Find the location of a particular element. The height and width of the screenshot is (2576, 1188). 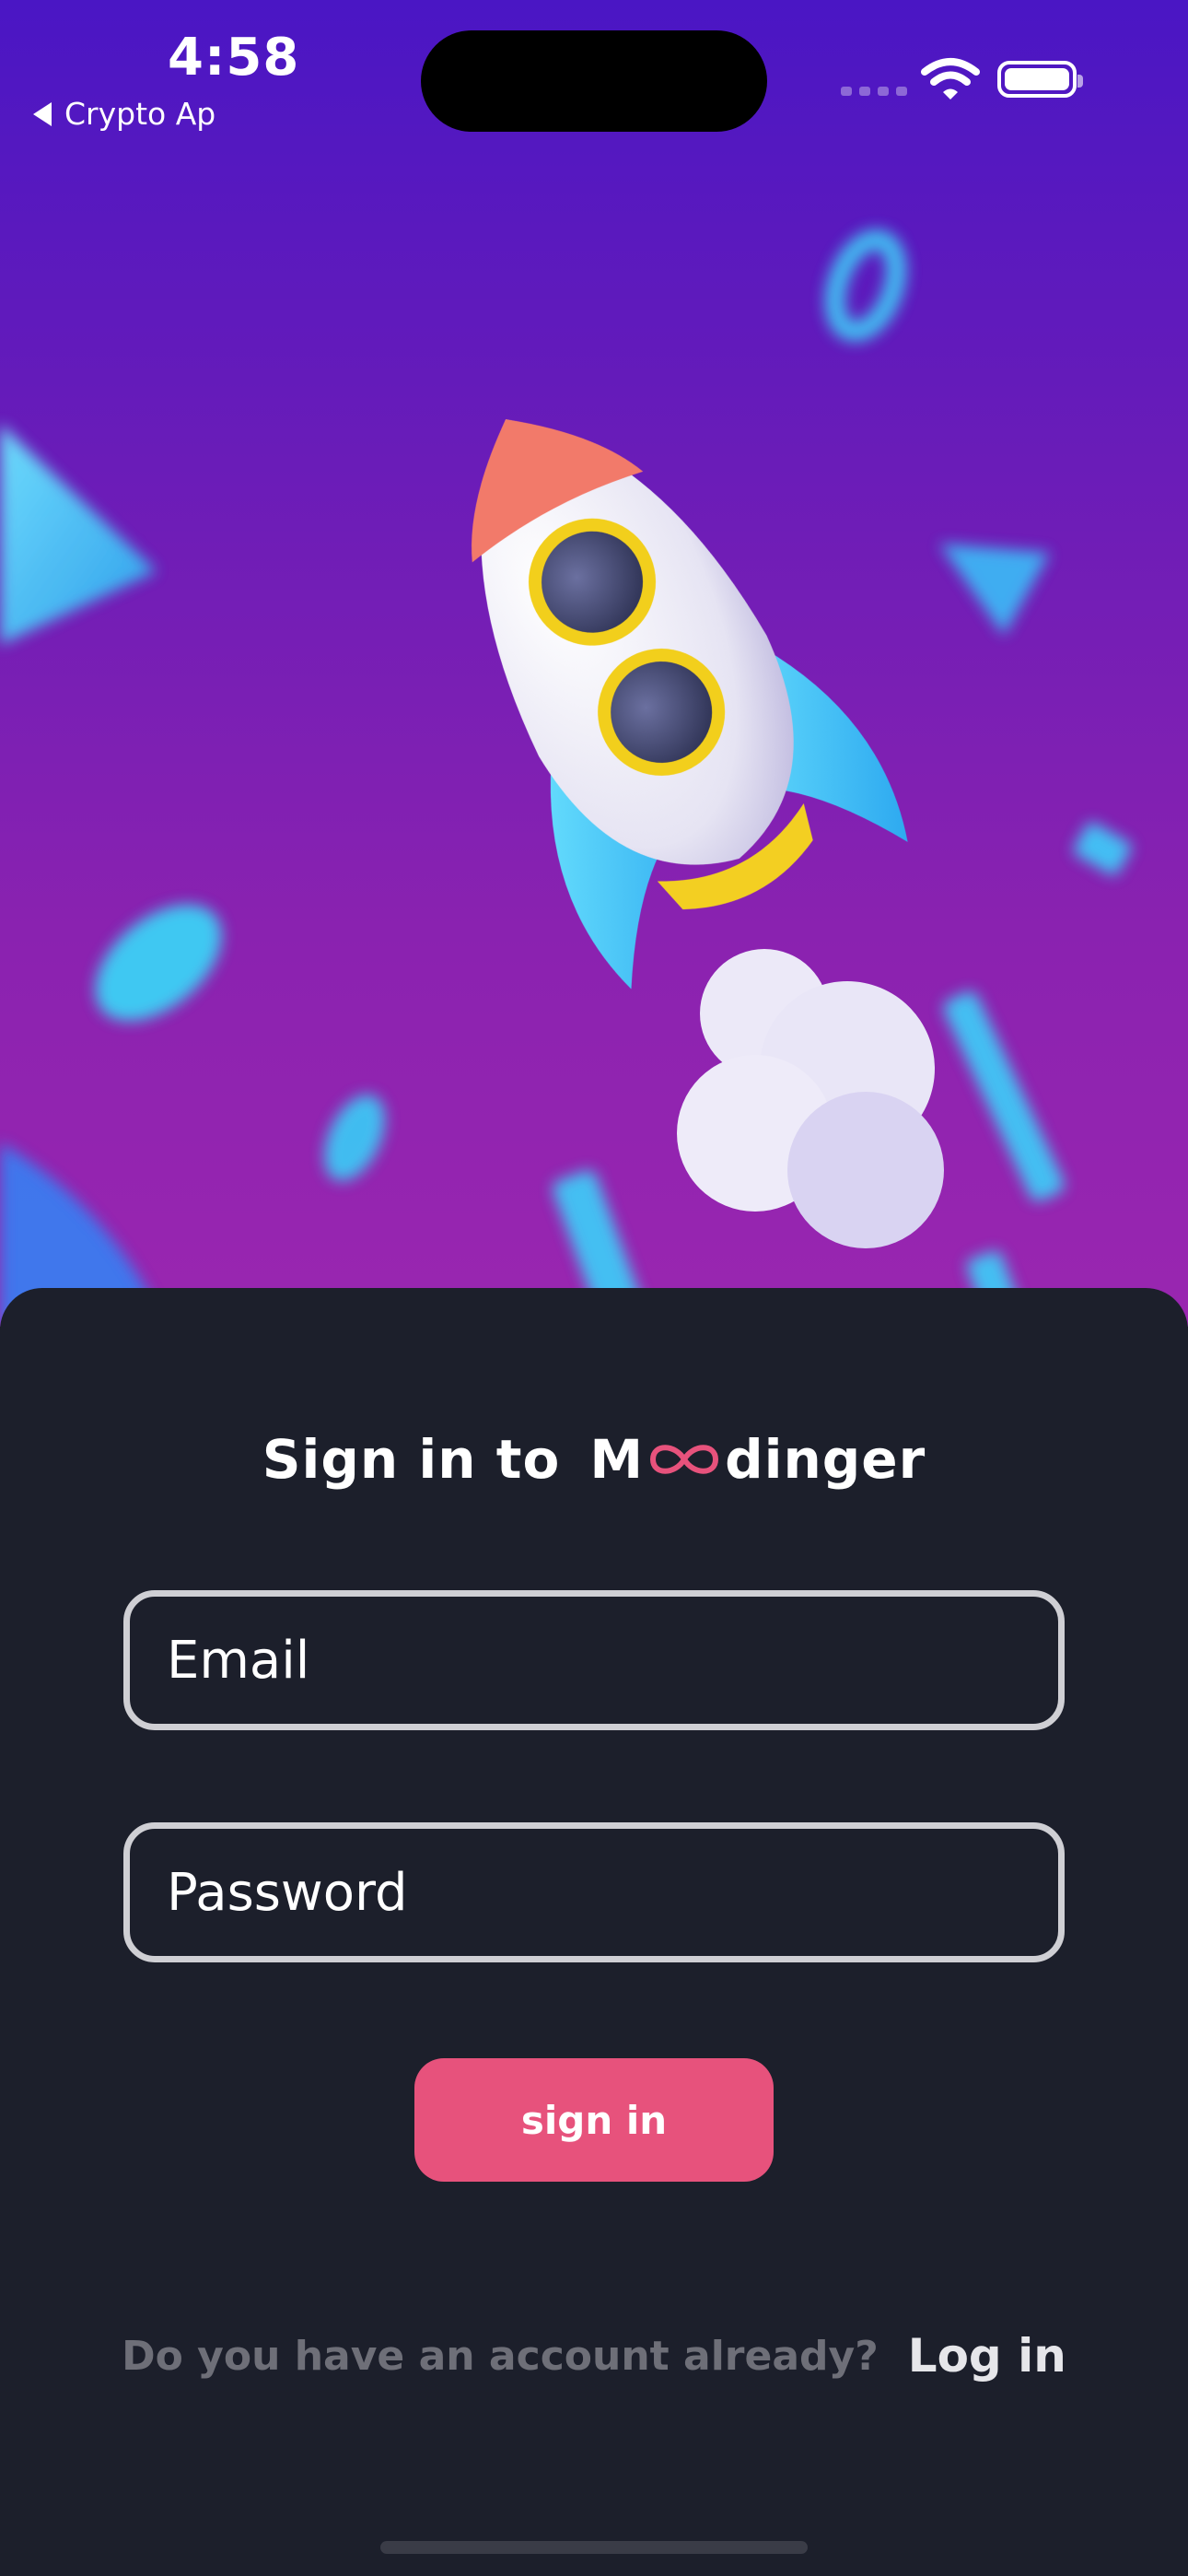

brand-rest: dinger is located at coordinates (825, 1459).